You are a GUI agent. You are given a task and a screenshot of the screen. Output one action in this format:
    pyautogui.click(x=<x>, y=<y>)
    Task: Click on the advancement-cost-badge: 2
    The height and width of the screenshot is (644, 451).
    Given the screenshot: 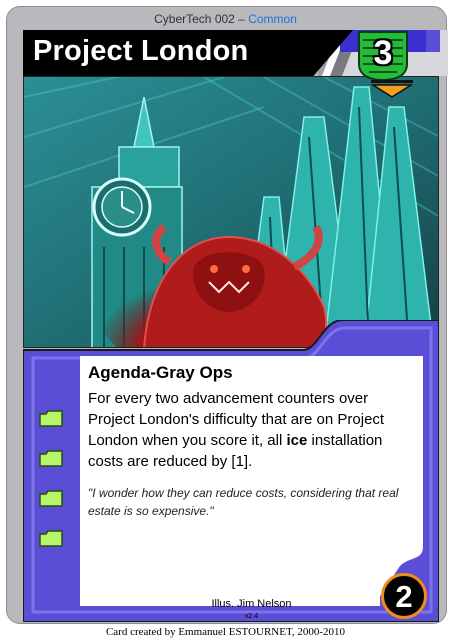 What is the action you would take?
    pyautogui.click(x=404, y=596)
    